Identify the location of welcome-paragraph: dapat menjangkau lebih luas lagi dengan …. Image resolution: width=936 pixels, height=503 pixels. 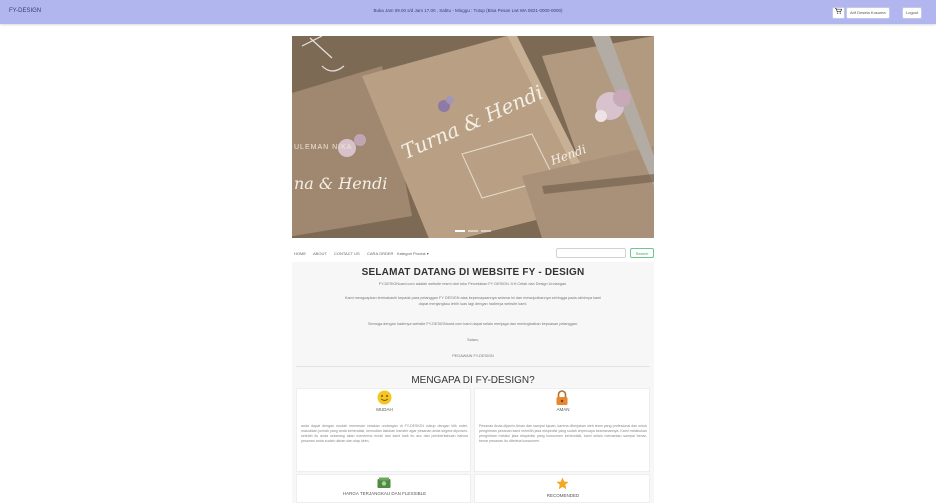
(473, 304).